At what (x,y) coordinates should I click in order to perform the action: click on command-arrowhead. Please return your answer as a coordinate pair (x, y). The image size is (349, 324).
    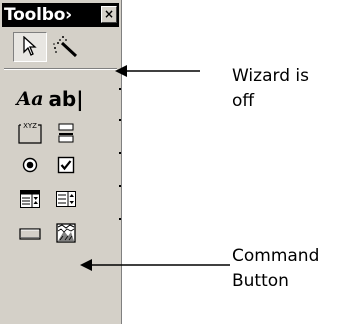
    Looking at the image, I should click on (86, 265).